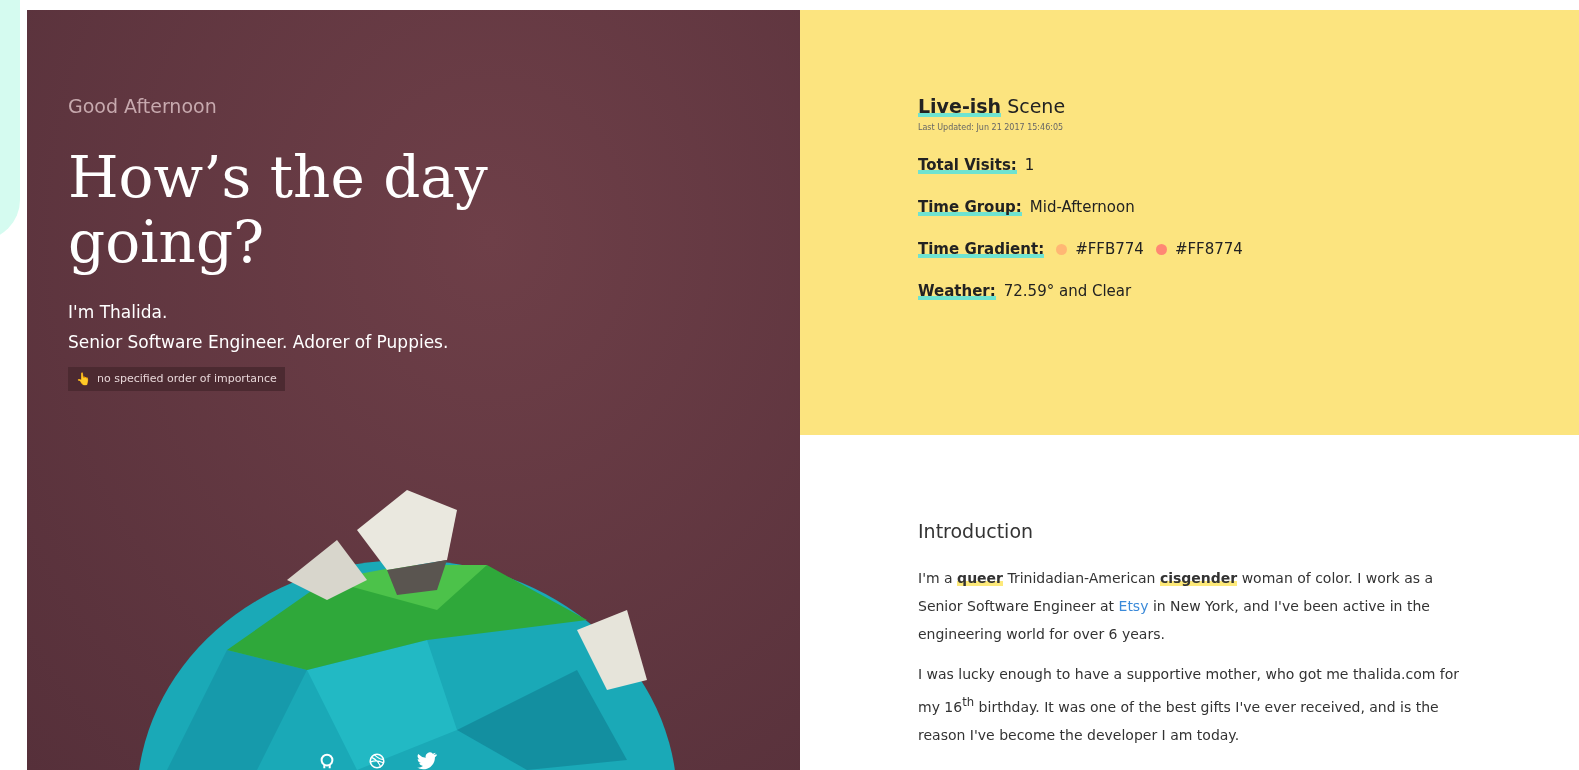 This screenshot has width=1579, height=770. Describe the element at coordinates (259, 342) in the screenshot. I see `intro-line: Senior Software Engineer. Adorer of Puppies.` at that location.